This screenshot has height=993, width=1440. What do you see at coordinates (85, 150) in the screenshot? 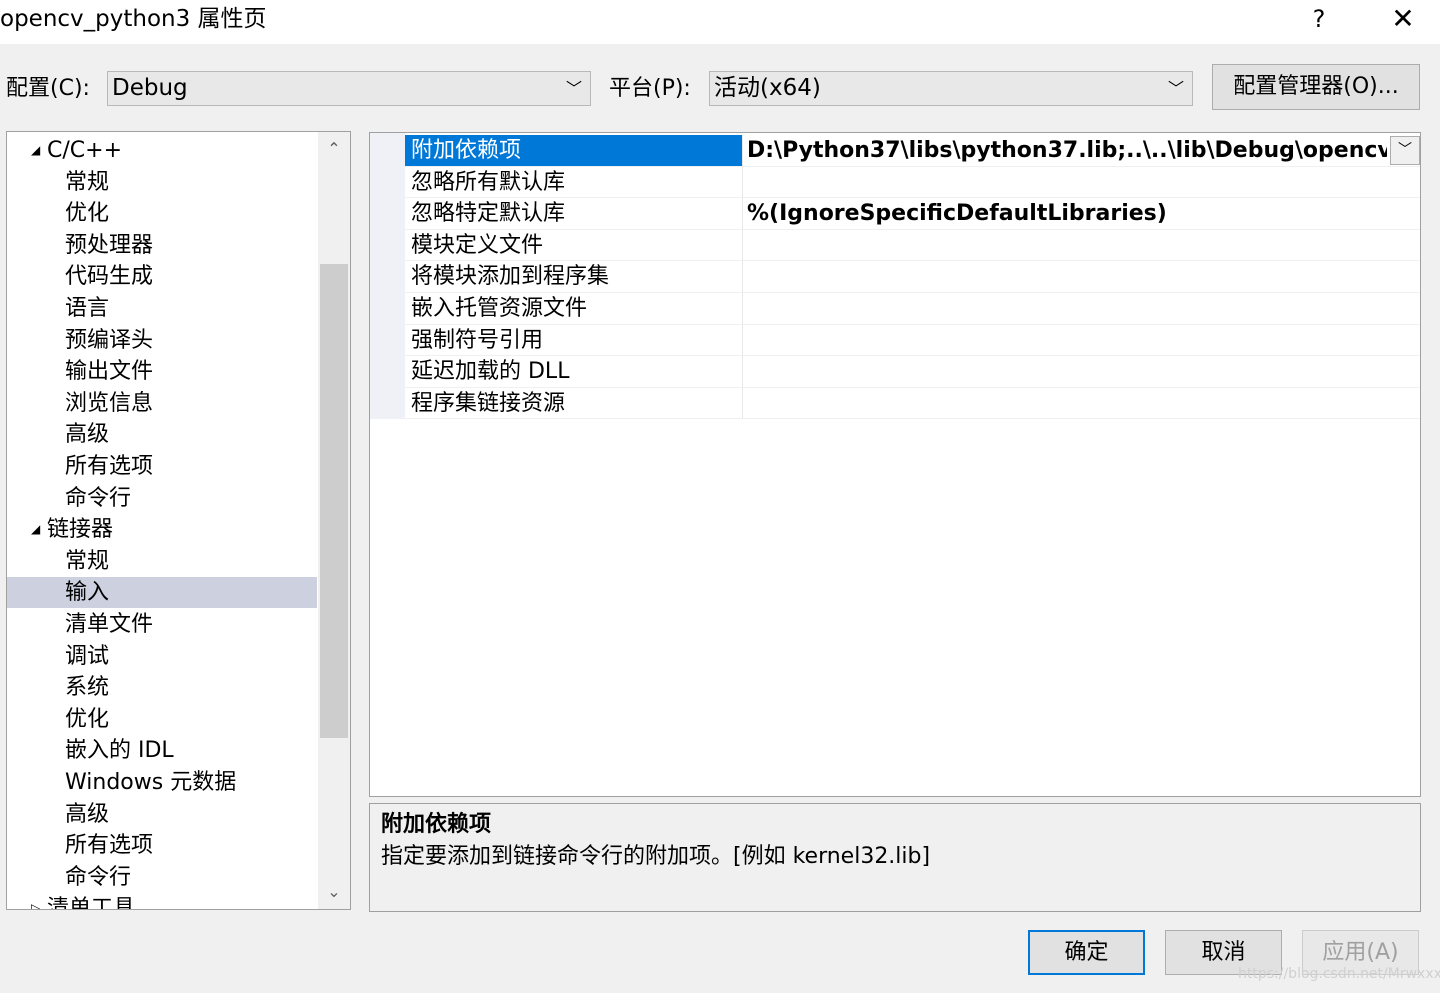
I see `tree-item-label: C/C++` at bounding box center [85, 150].